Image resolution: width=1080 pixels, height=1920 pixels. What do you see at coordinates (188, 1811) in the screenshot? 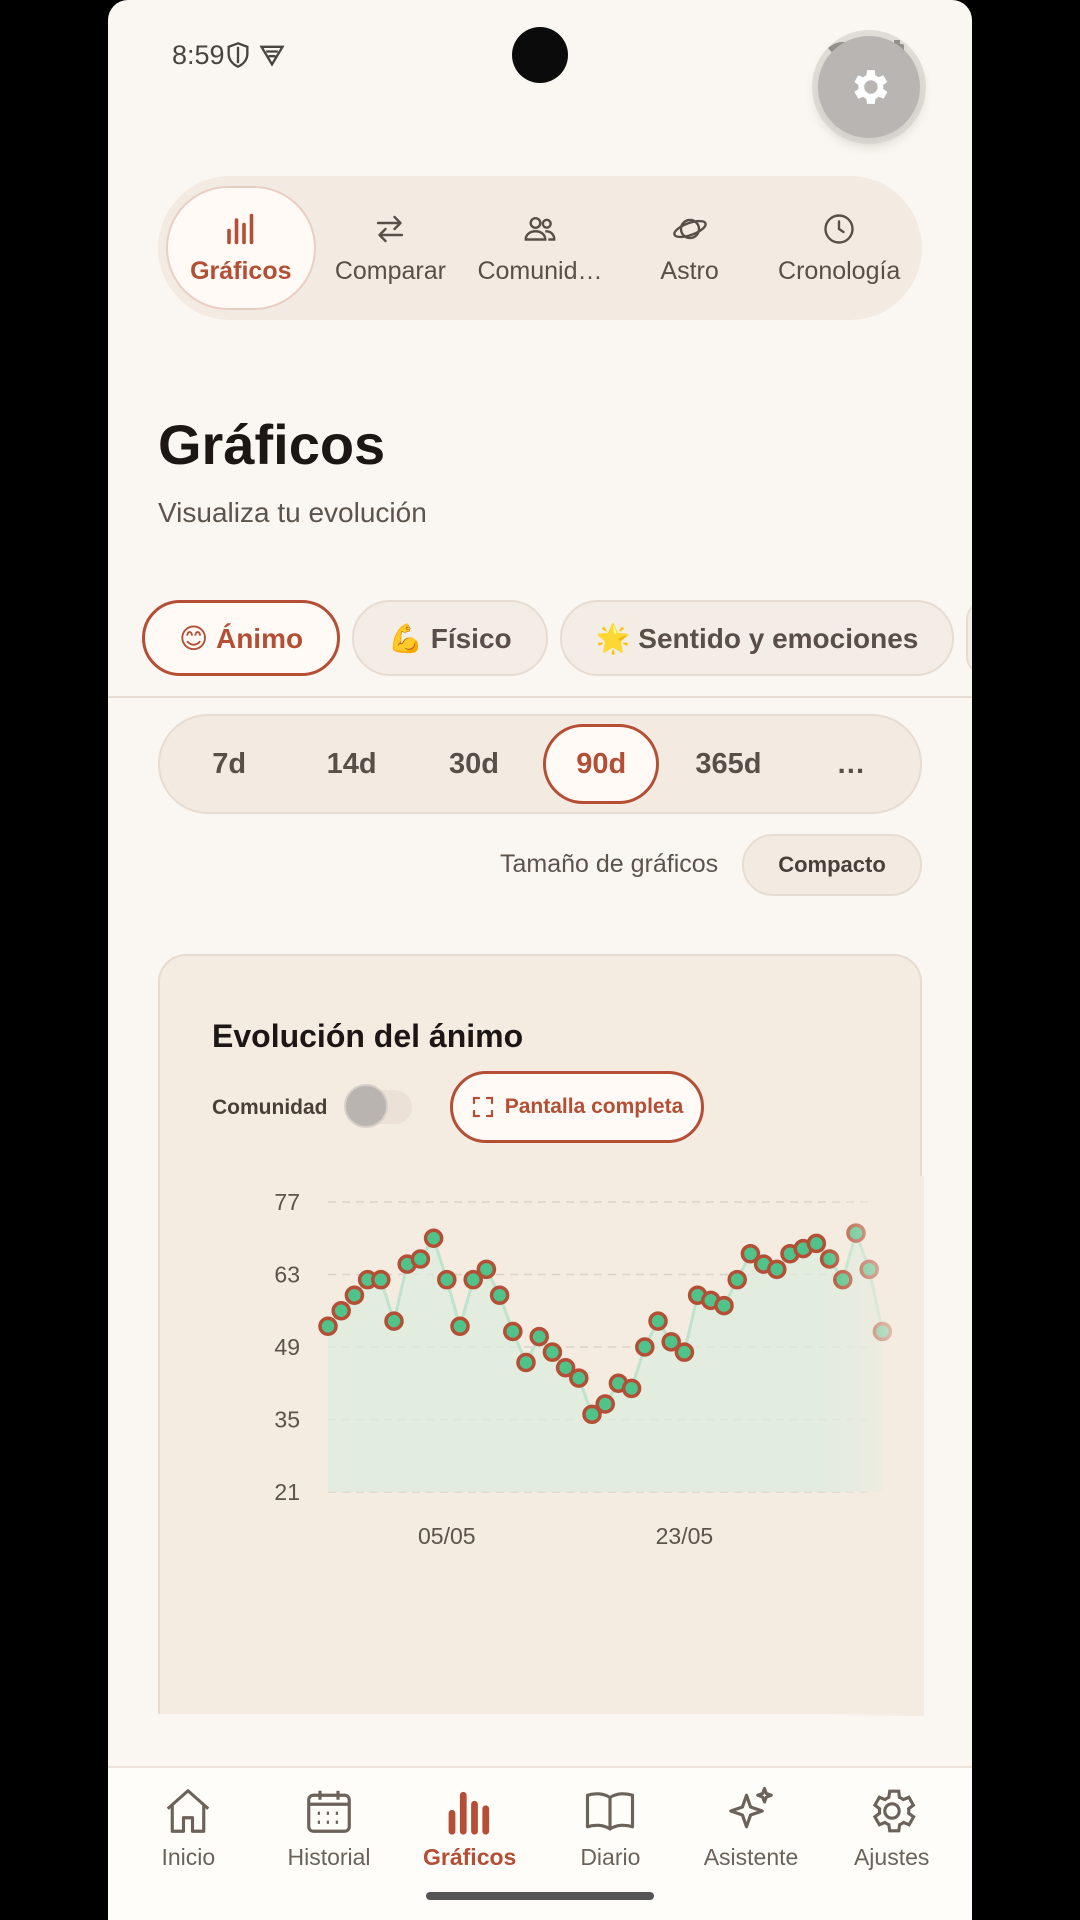
I see `home-icon` at bounding box center [188, 1811].